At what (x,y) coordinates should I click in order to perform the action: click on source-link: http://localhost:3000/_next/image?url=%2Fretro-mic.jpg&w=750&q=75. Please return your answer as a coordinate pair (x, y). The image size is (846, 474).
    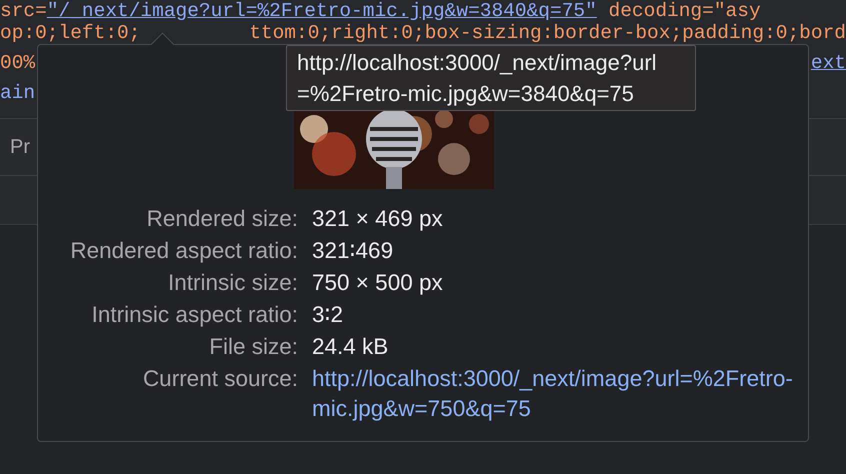
    Looking at the image, I should click on (557, 394).